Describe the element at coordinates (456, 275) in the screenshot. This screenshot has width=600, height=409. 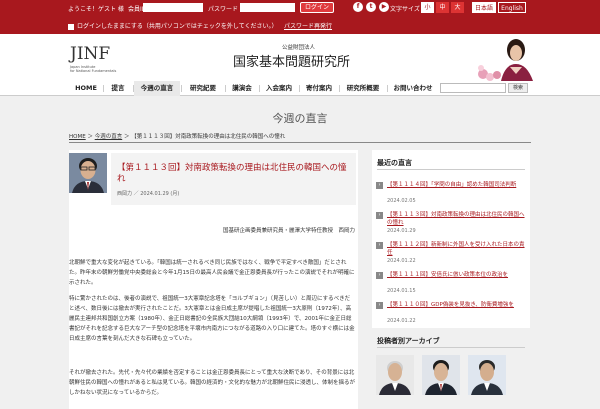
I see `recent-column-title: 【第１１１１回】安倍氏に倣い政策本位の政治を` at that location.